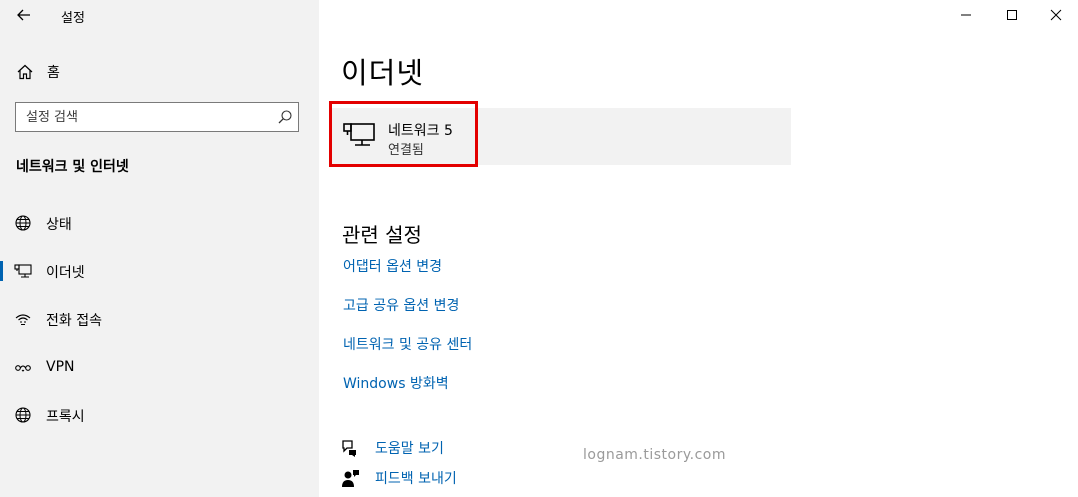  Describe the element at coordinates (382, 235) in the screenshot. I see `related-settings-title: 관련 설정` at that location.